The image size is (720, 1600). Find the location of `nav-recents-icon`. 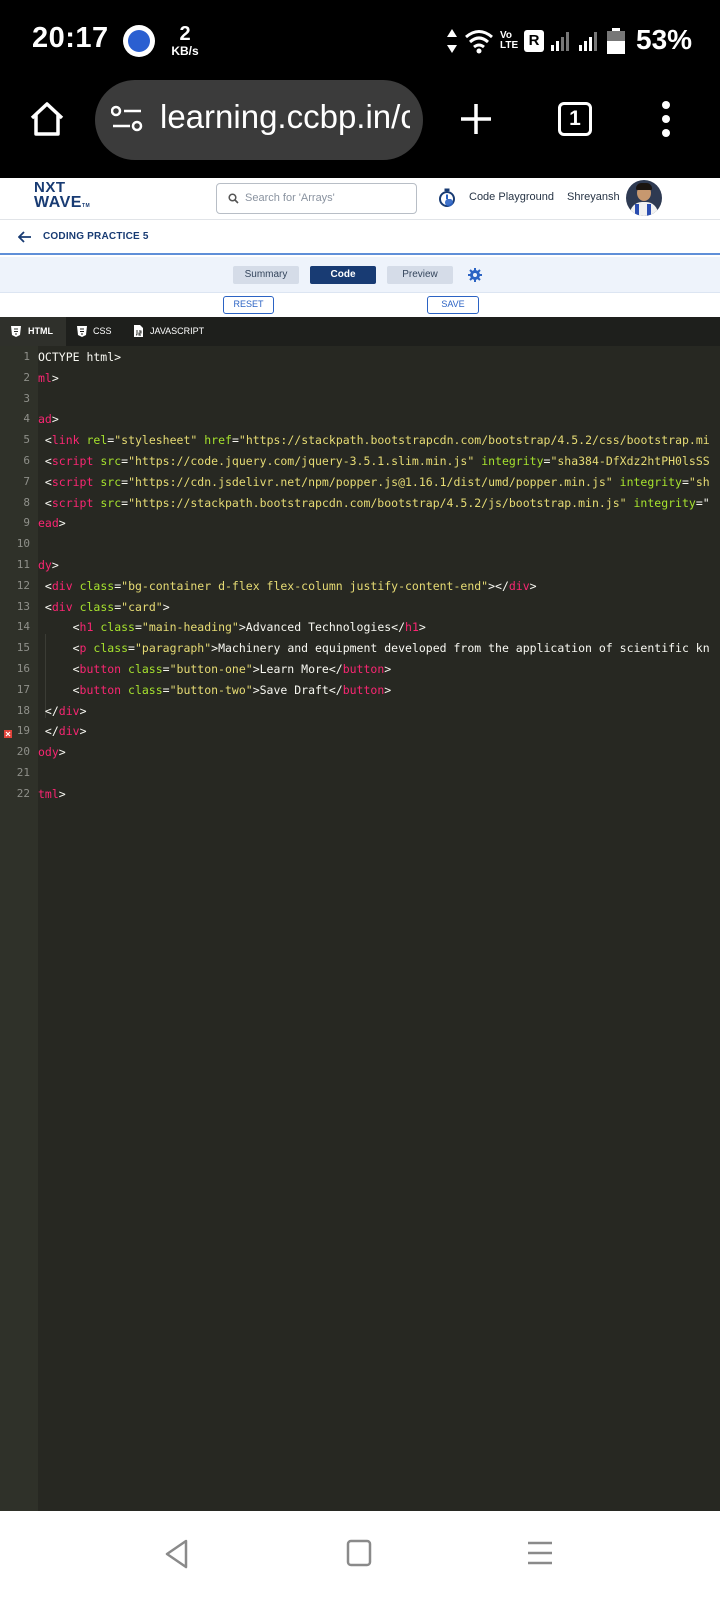

nav-recents-icon is located at coordinates (540, 1553).